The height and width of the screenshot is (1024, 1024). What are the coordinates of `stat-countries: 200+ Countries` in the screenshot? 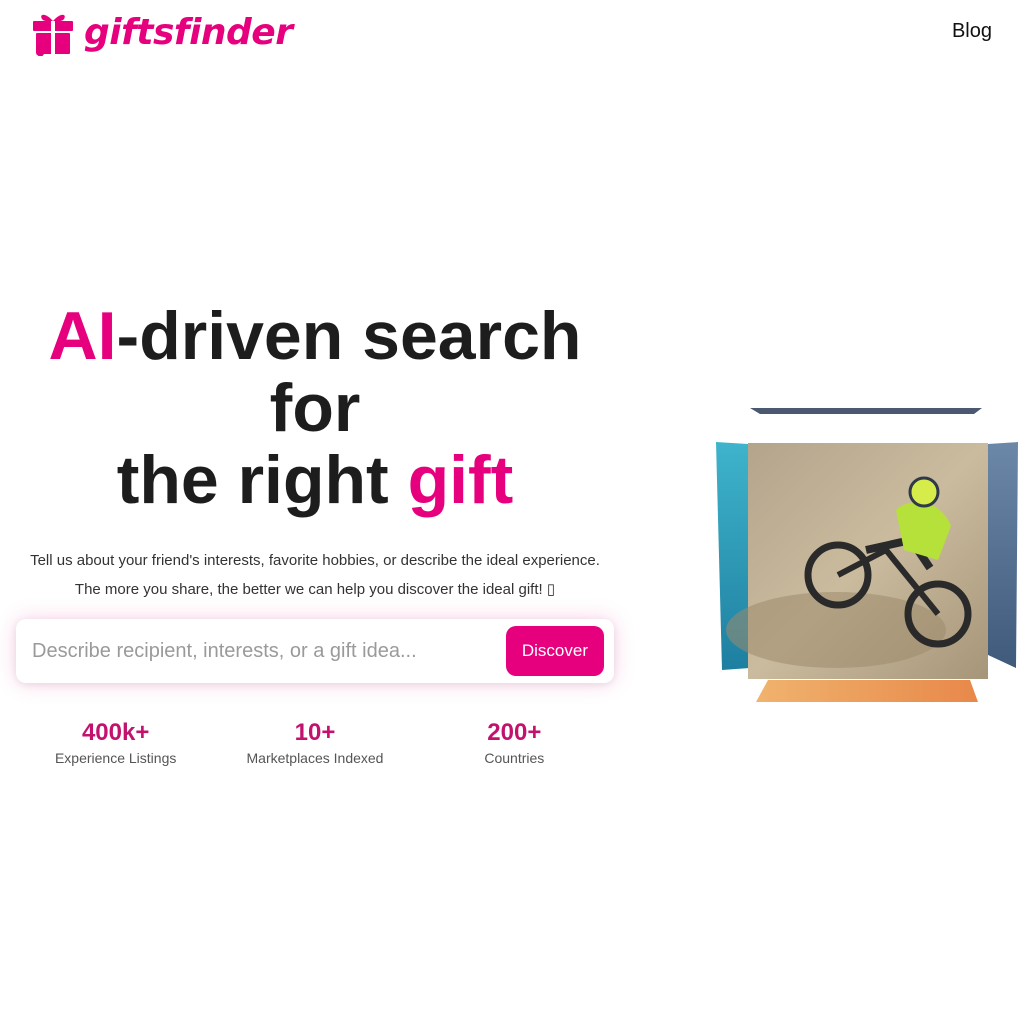 It's located at (514, 742).